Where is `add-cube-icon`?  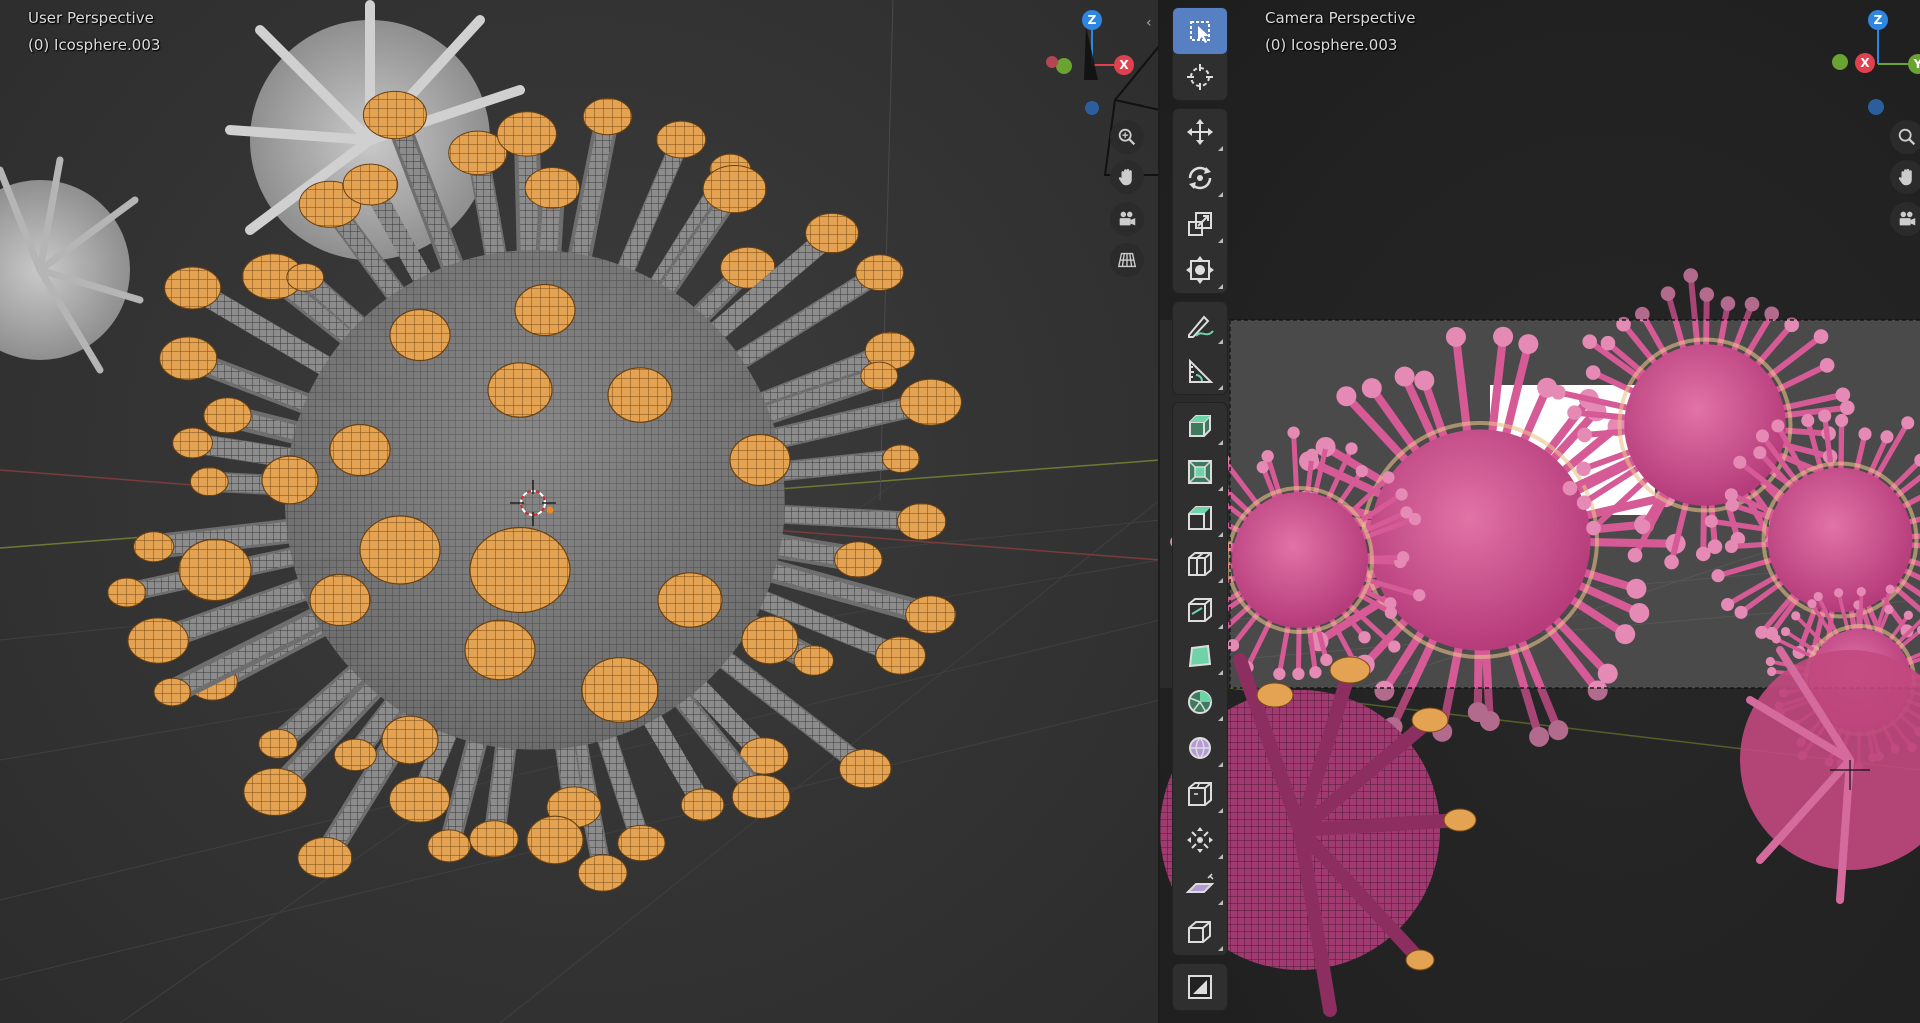
add-cube-icon is located at coordinates (1200, 987).